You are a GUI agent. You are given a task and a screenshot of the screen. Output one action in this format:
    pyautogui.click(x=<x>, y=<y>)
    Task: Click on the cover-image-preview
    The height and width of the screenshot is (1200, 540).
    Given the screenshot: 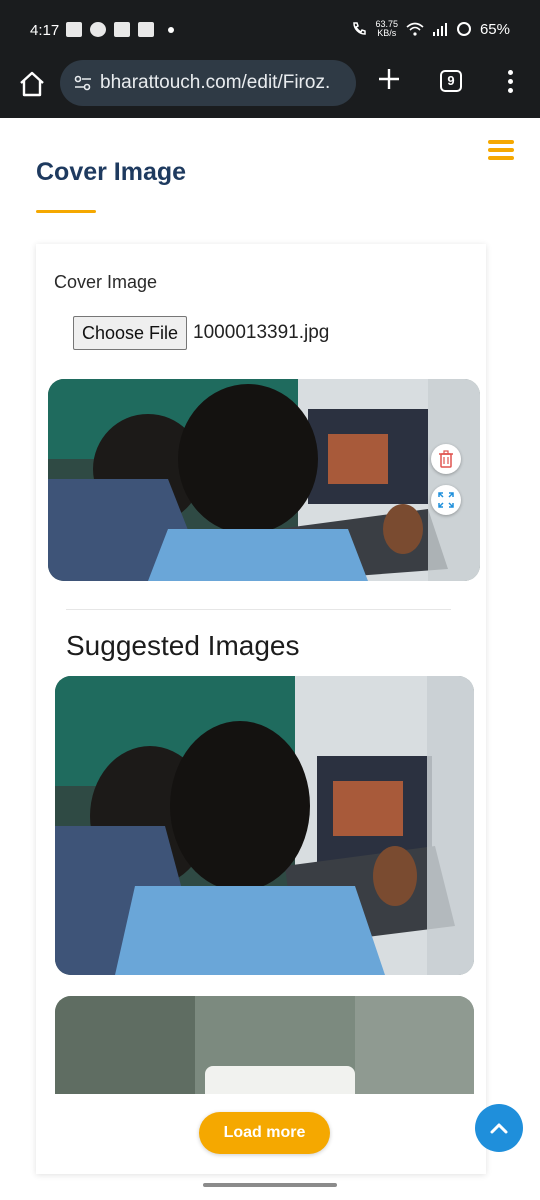 What is the action you would take?
    pyautogui.click(x=264, y=480)
    